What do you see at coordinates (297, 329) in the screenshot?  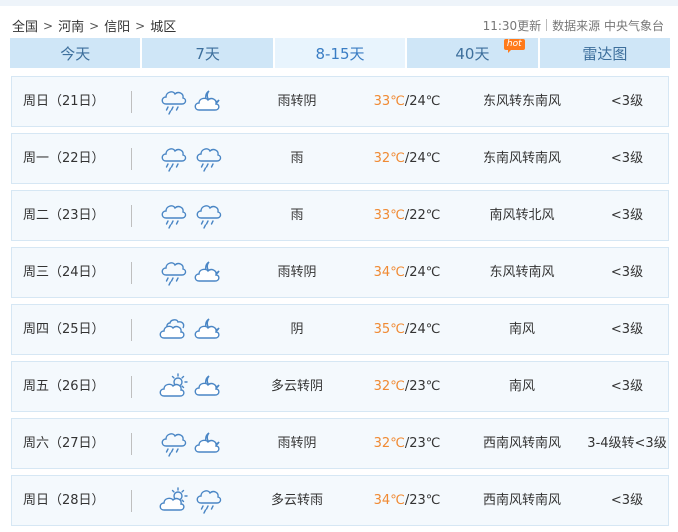 I see `weather-condition: 阴` at bounding box center [297, 329].